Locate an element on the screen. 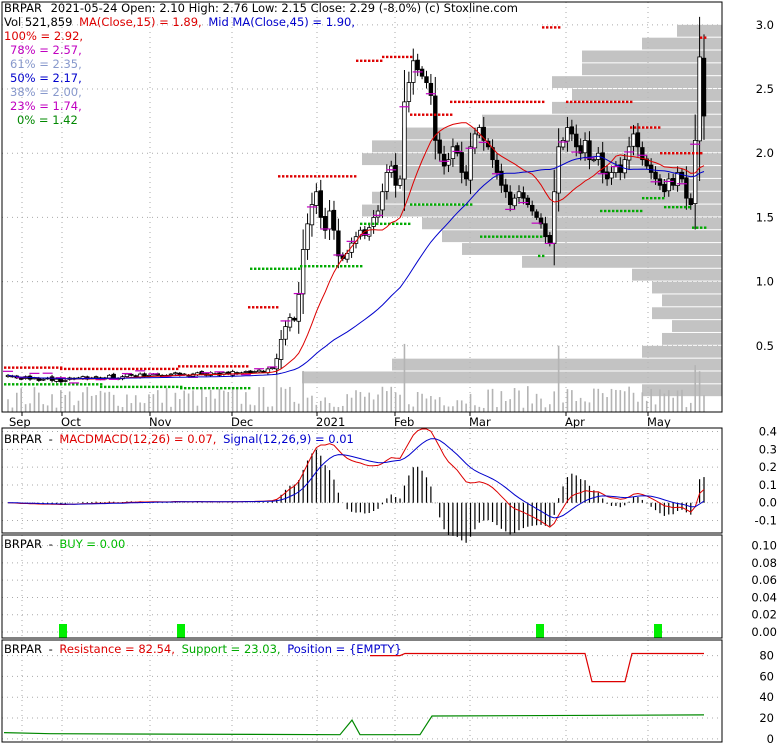 The image size is (780, 745). x-label-May: May is located at coordinates (659, 422).